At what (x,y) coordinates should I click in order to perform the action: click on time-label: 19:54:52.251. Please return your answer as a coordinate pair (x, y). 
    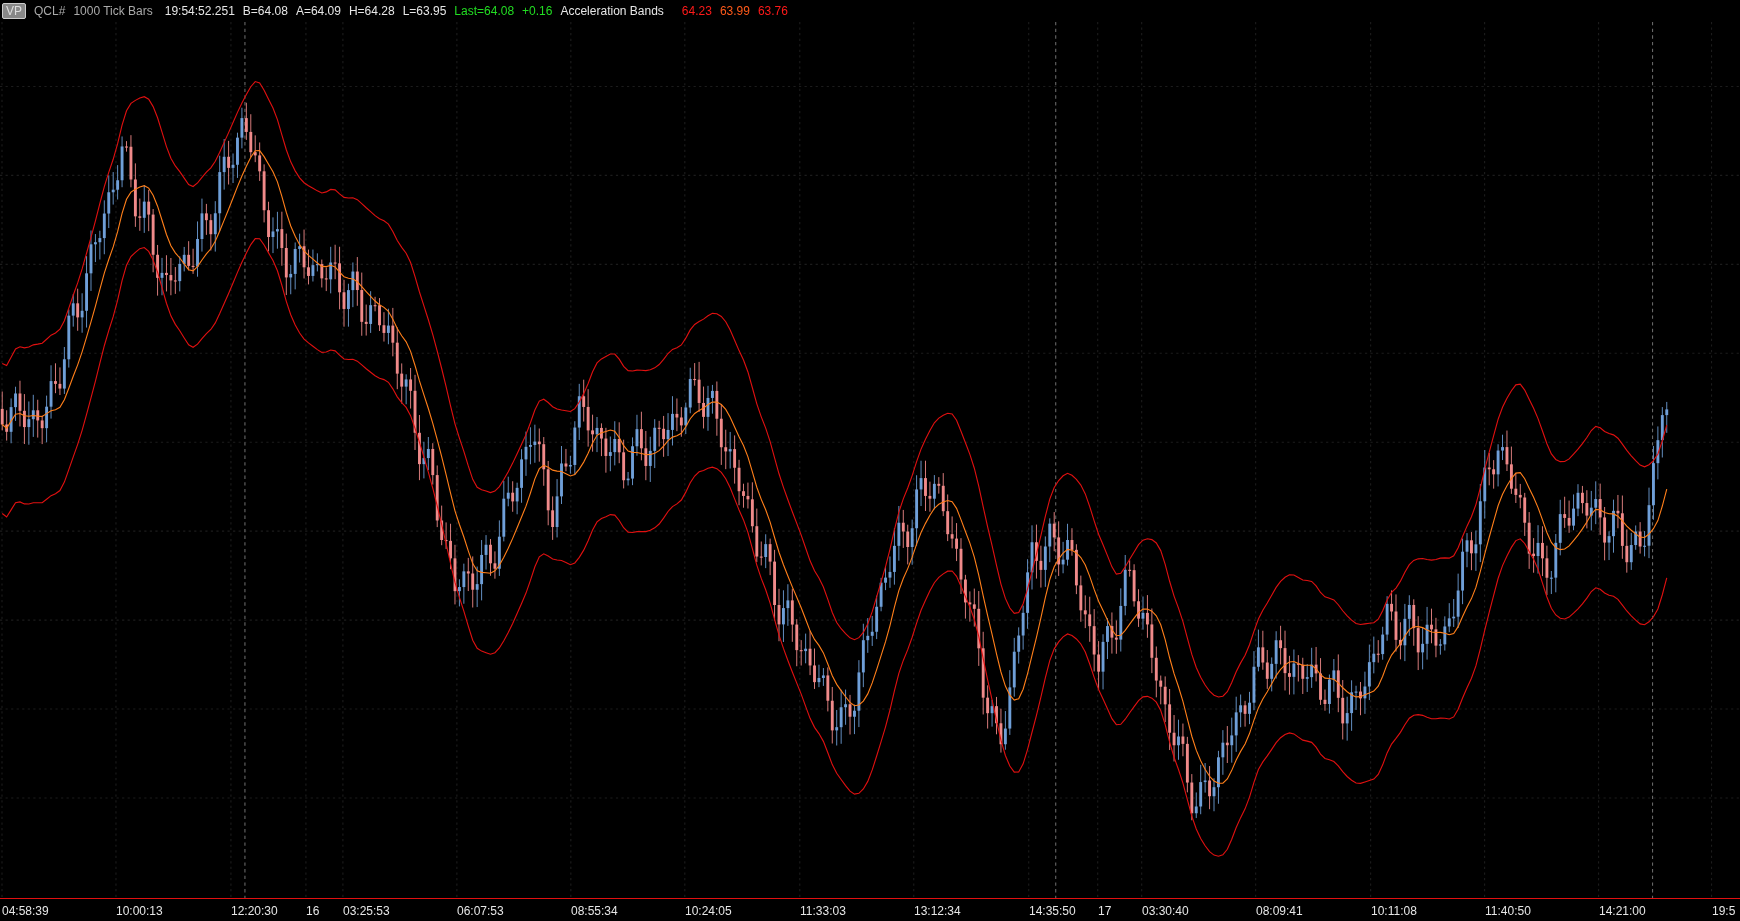
    Looking at the image, I should click on (199, 11).